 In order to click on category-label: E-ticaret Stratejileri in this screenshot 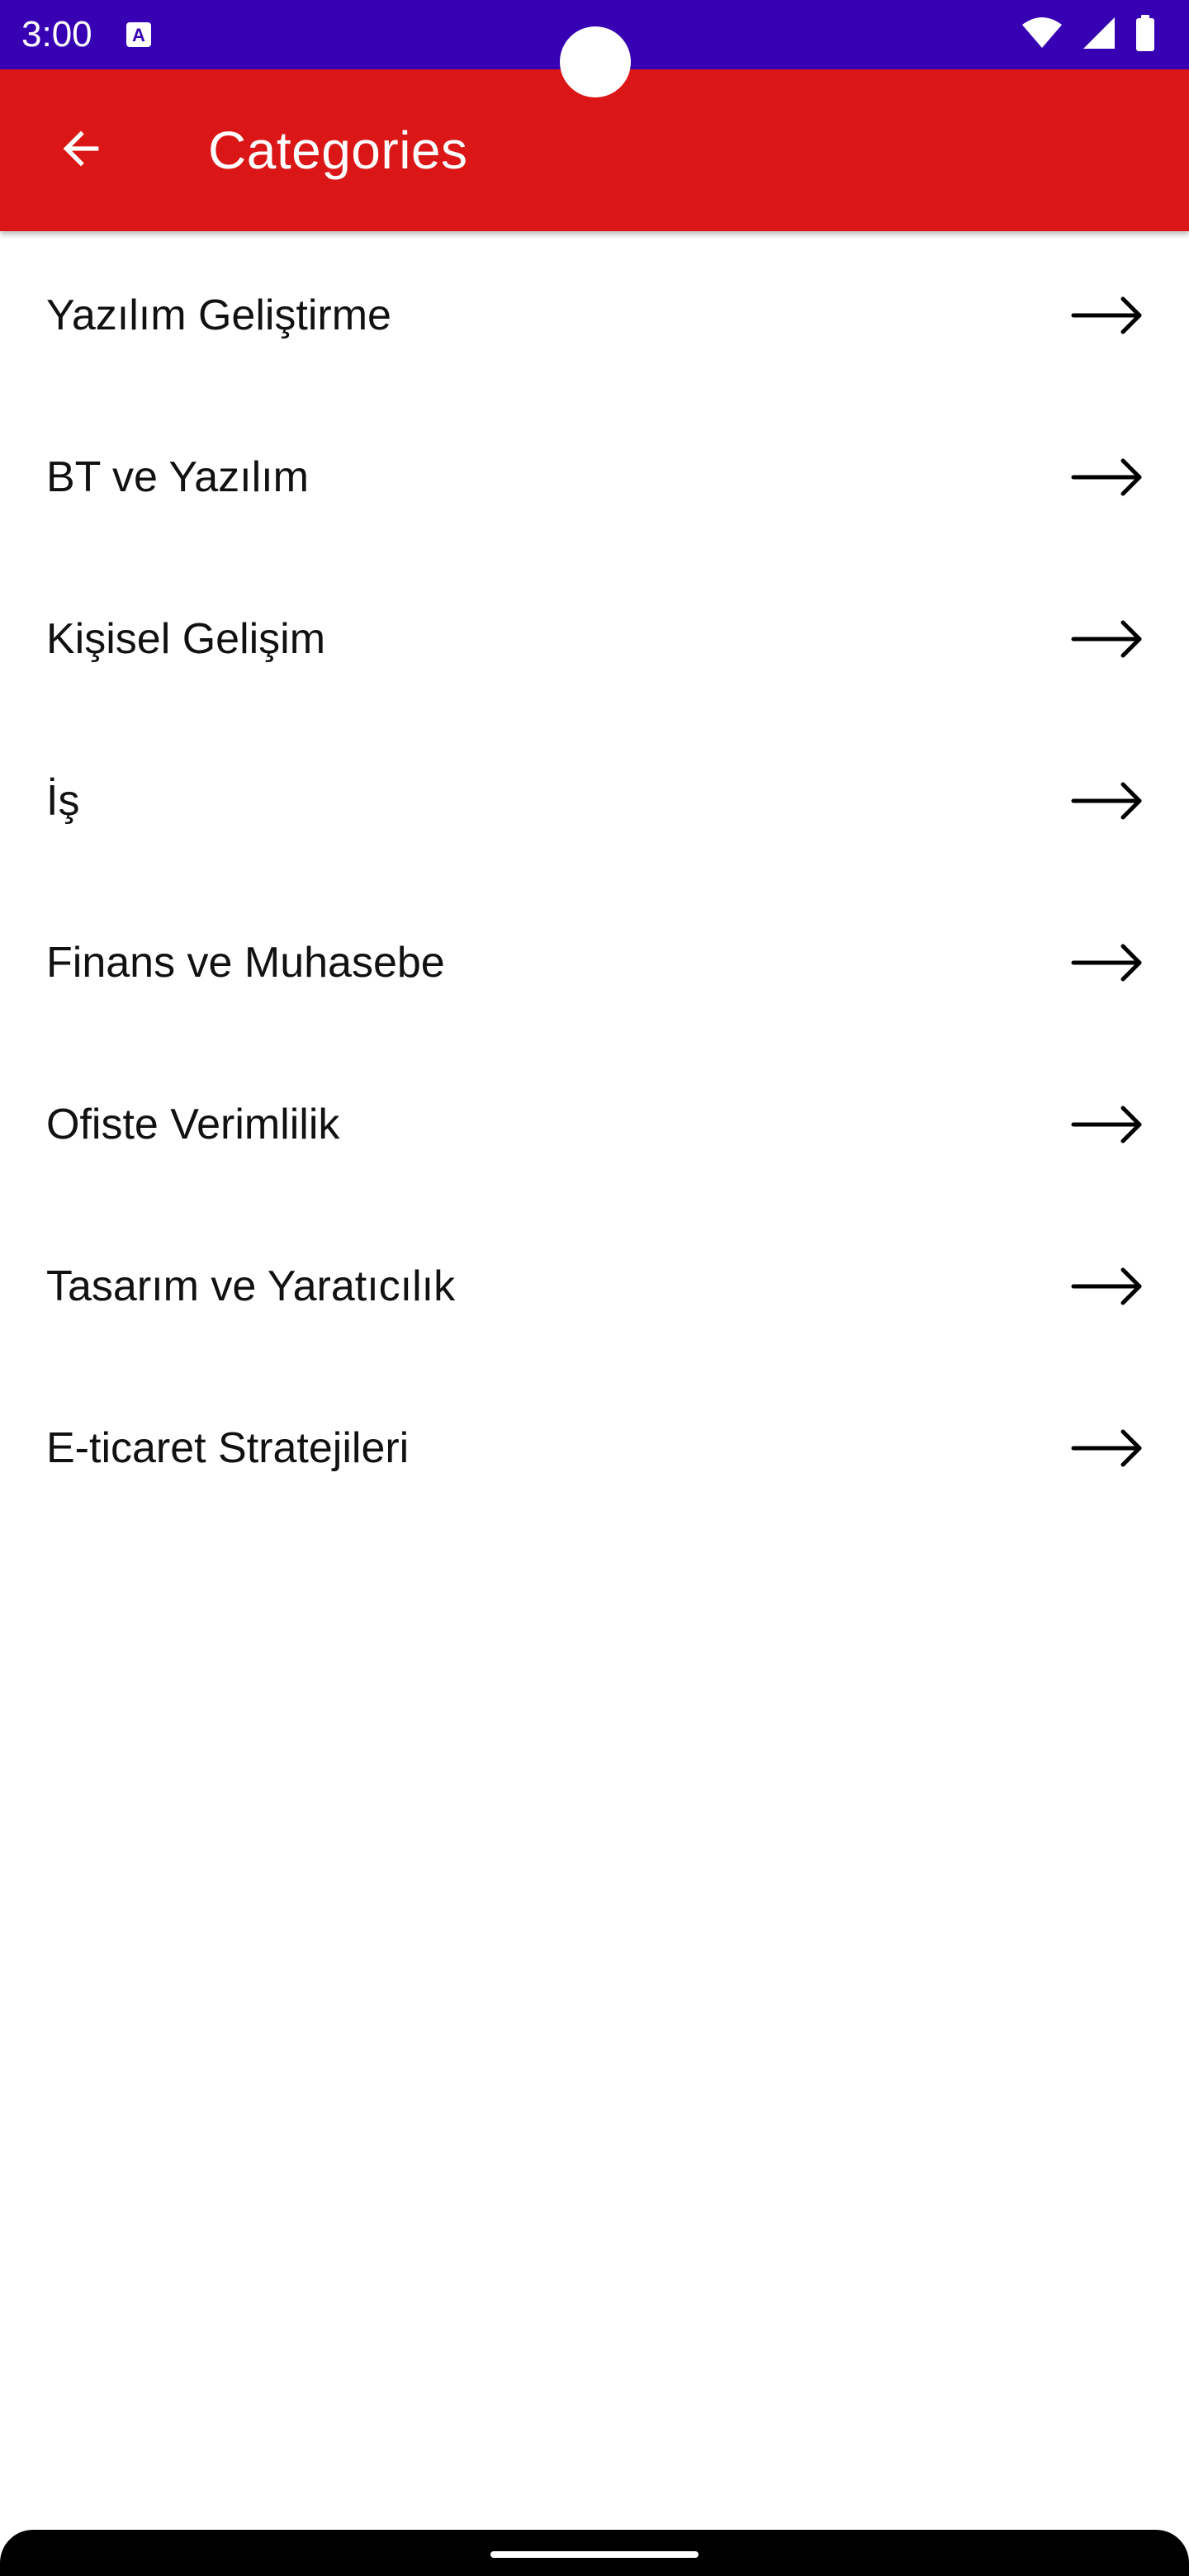, I will do `click(228, 1448)`.